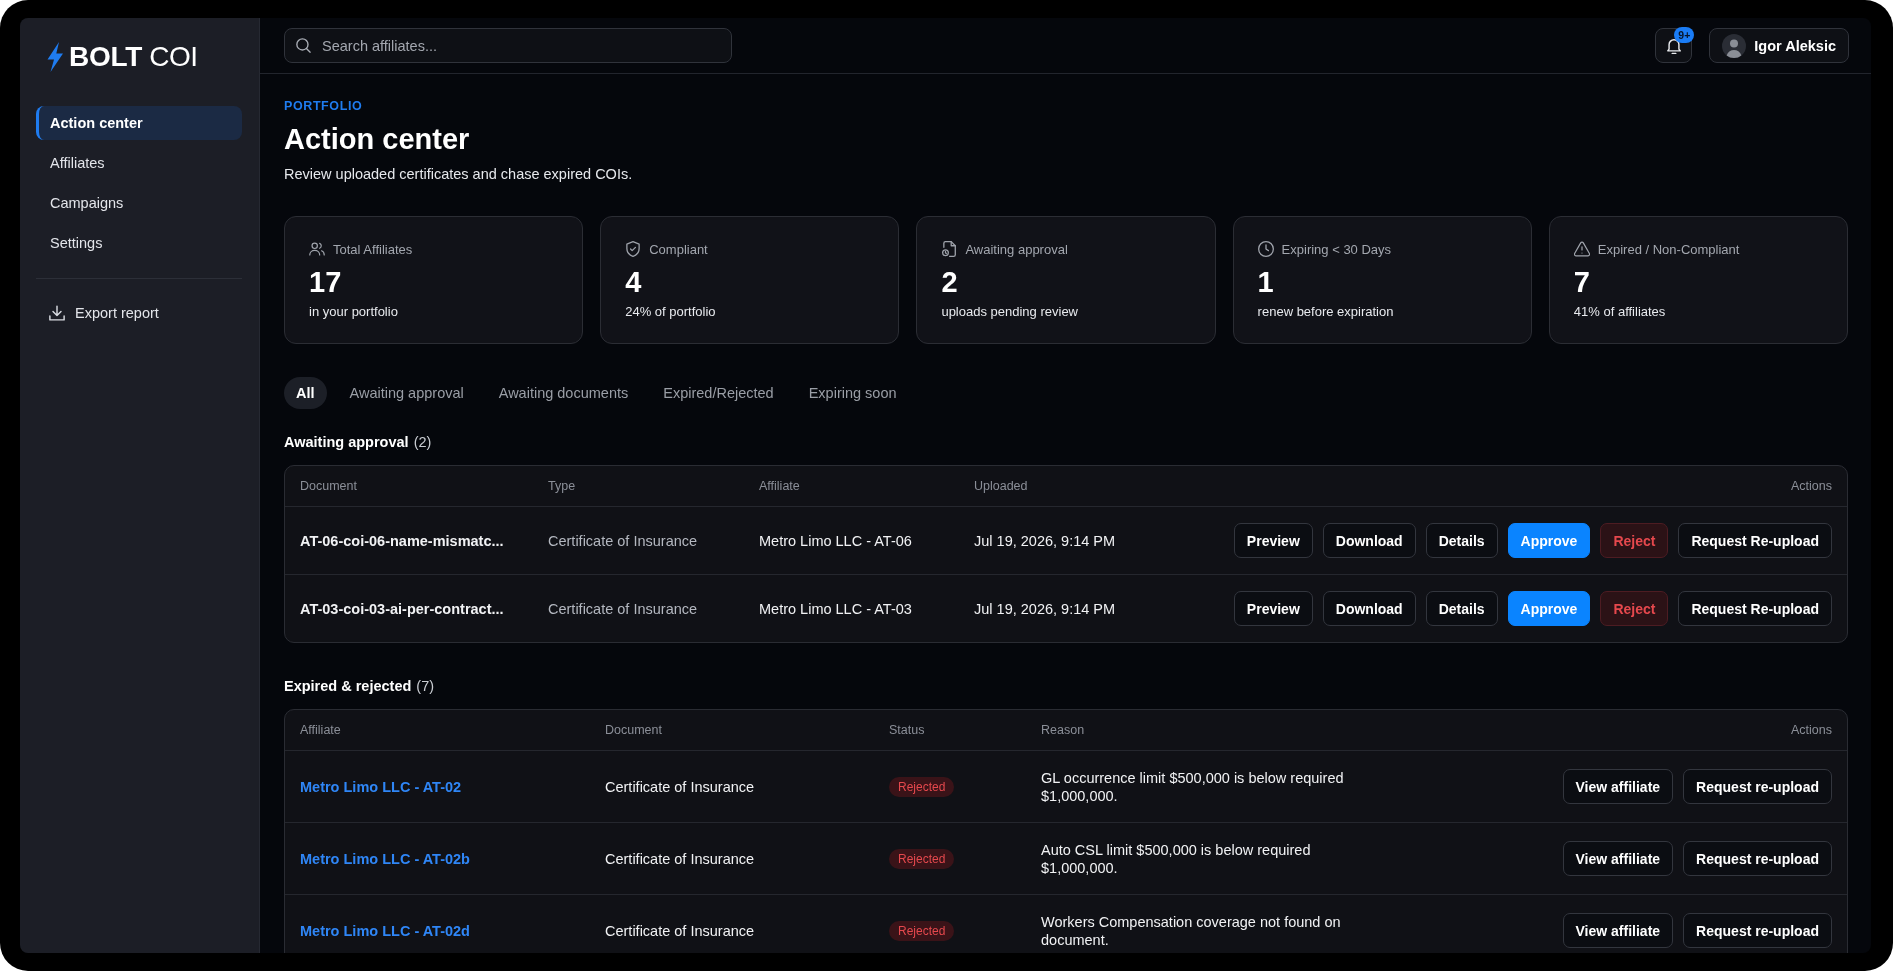 This screenshot has width=1893, height=971. What do you see at coordinates (139, 163) in the screenshot?
I see `nav-item: Affiliates` at bounding box center [139, 163].